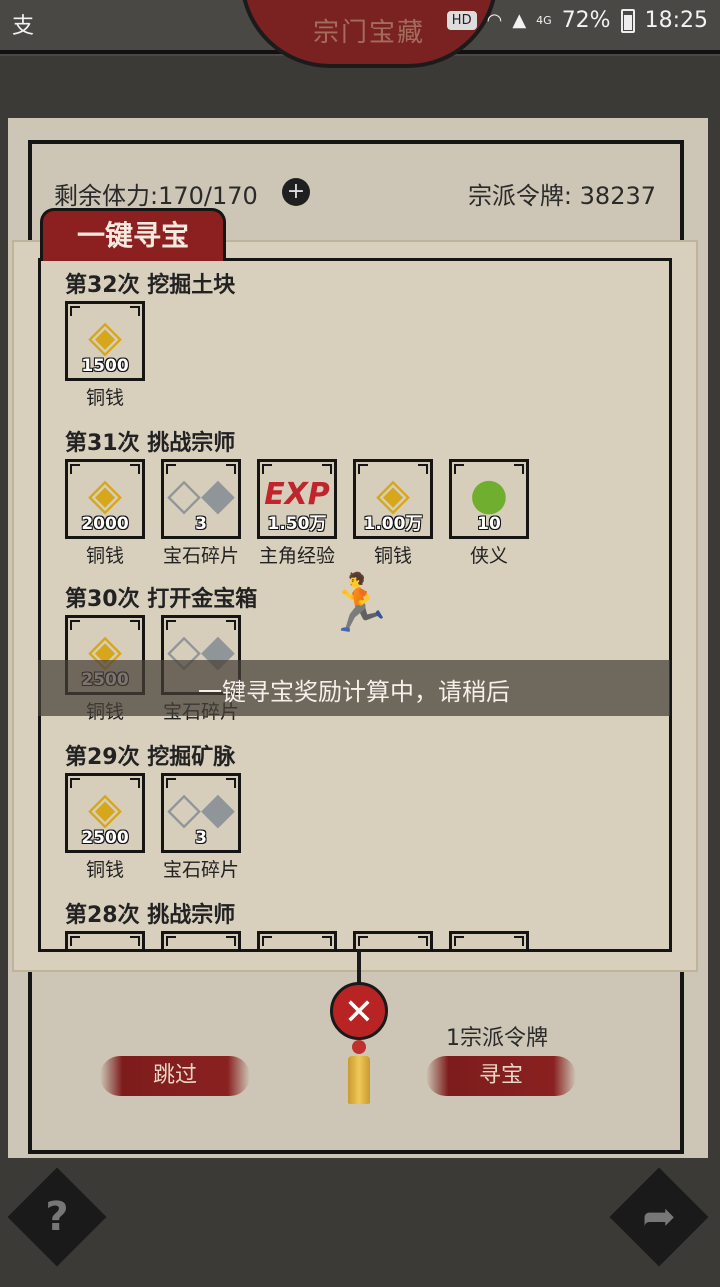 This screenshot has height=1287, width=720. What do you see at coordinates (489, 524) in the screenshot?
I see `item-count: 10` at bounding box center [489, 524].